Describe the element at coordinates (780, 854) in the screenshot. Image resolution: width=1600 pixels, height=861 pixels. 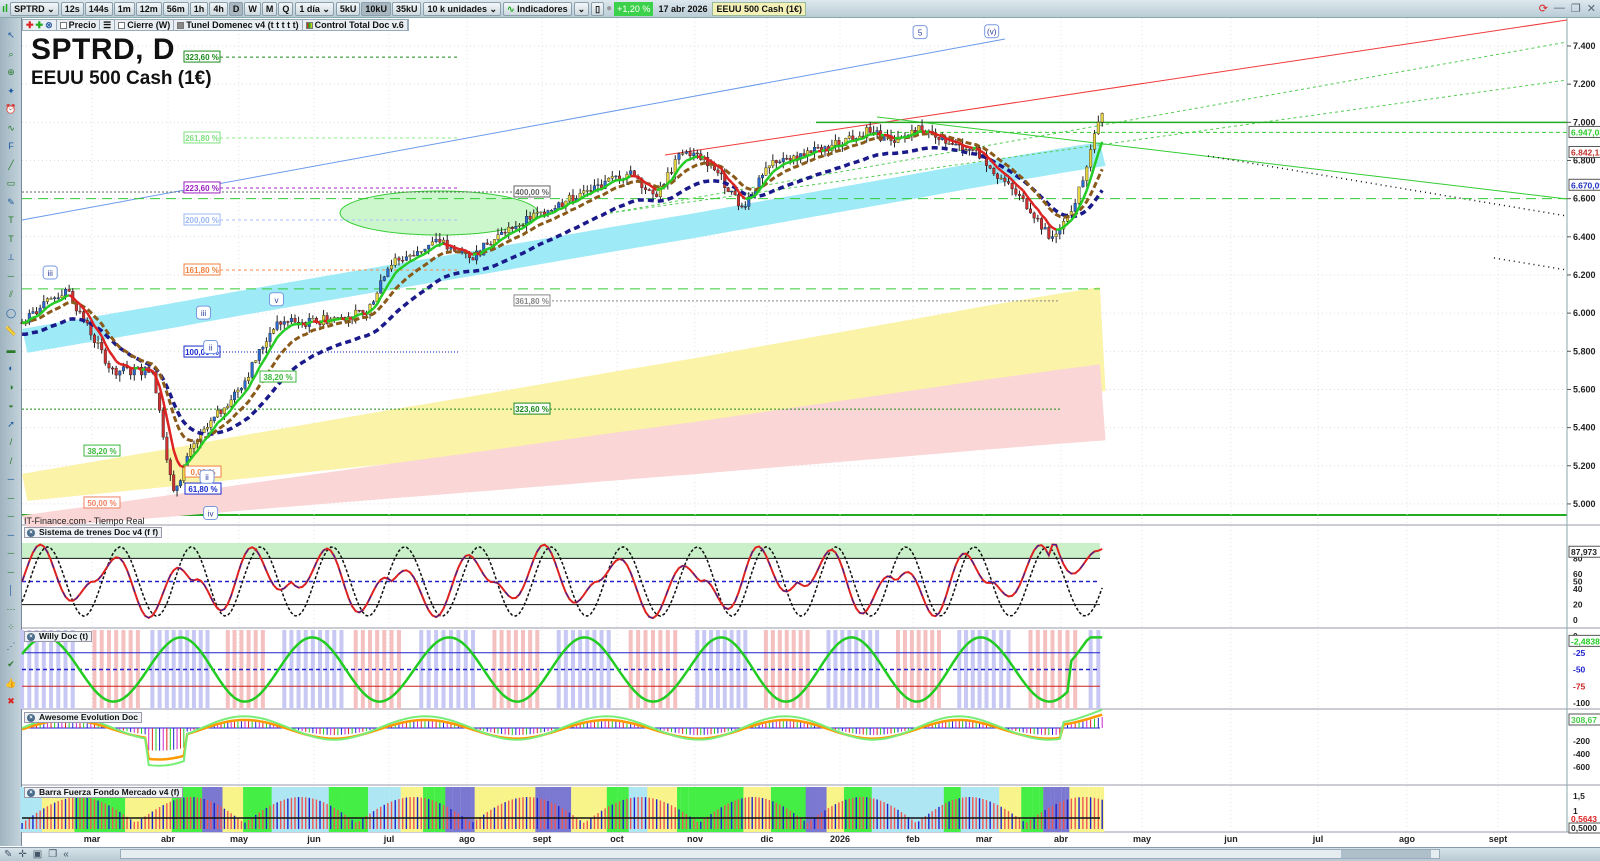
I see `horizontal-scrollbar` at that location.